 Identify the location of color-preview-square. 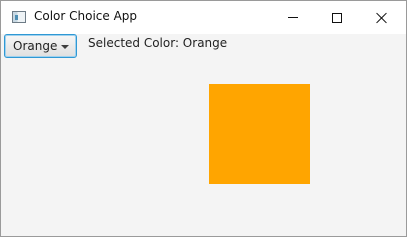
(259, 134).